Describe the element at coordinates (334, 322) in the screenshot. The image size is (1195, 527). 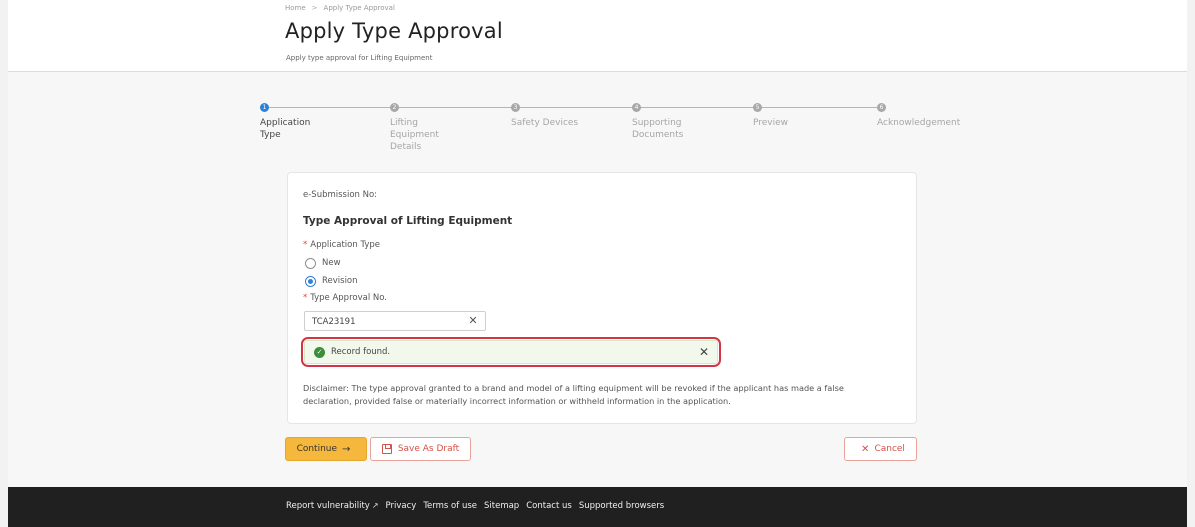
I see `input-value: TCA23191` at that location.